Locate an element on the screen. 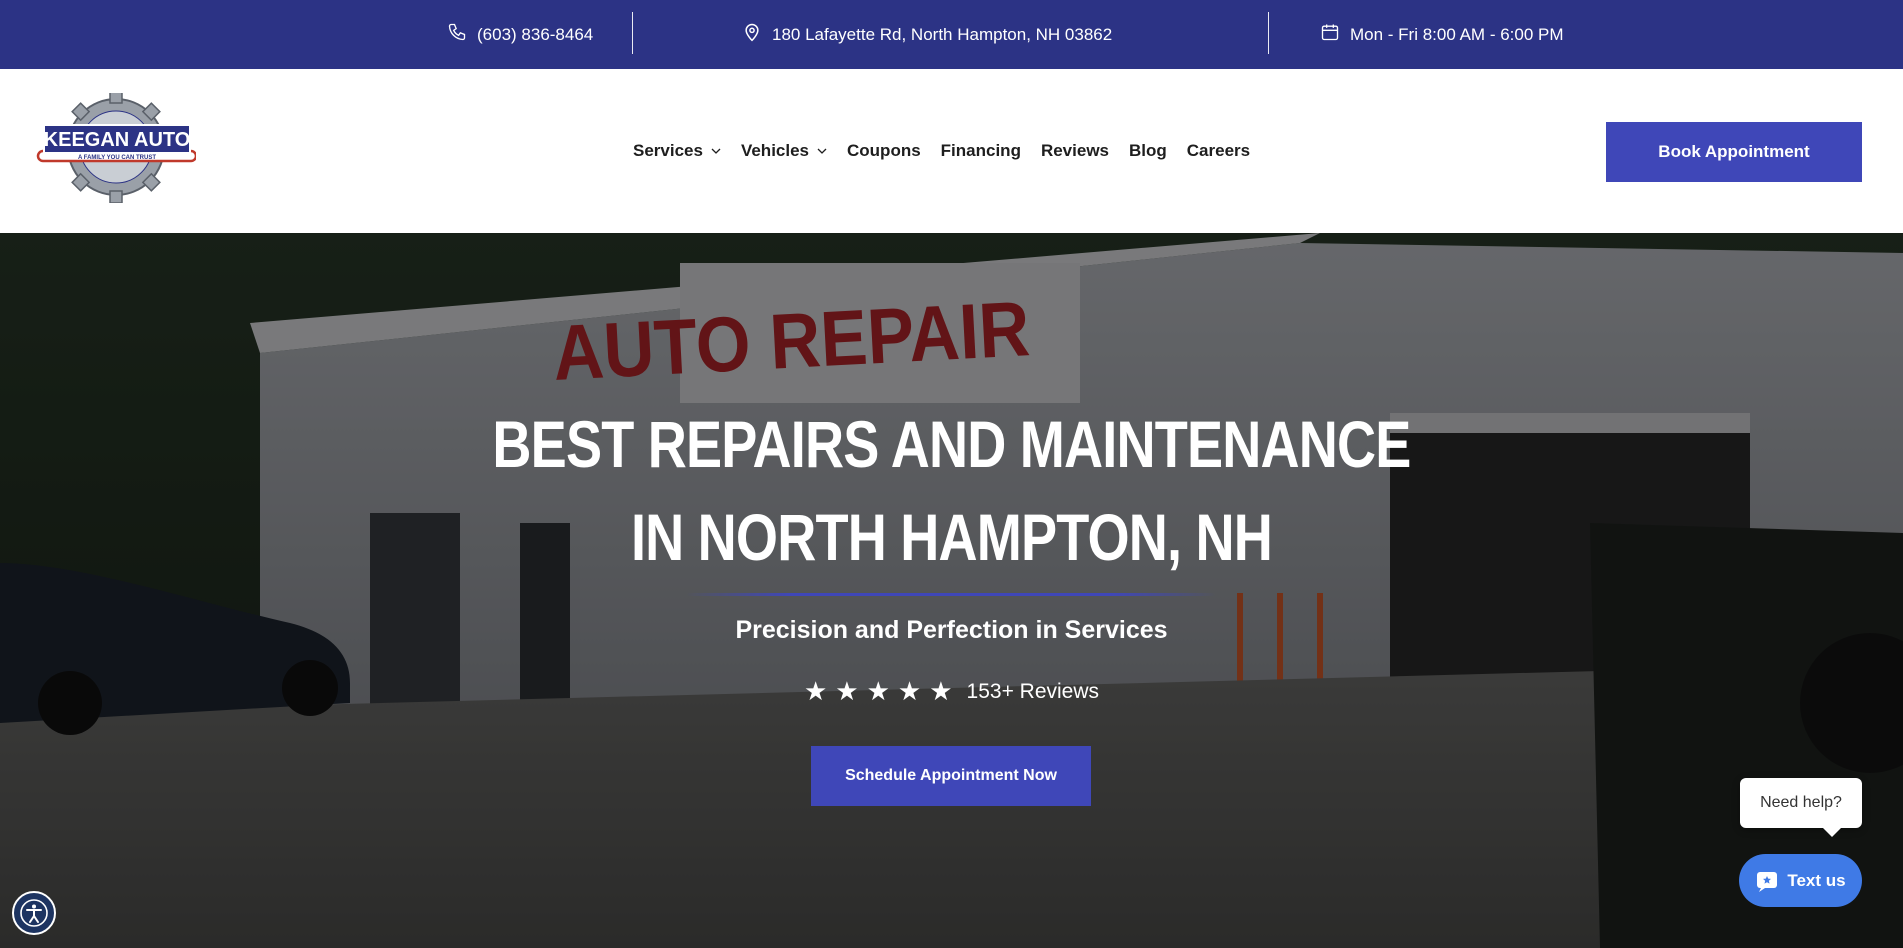 The image size is (1903, 948). phone-icon is located at coordinates (457, 34).